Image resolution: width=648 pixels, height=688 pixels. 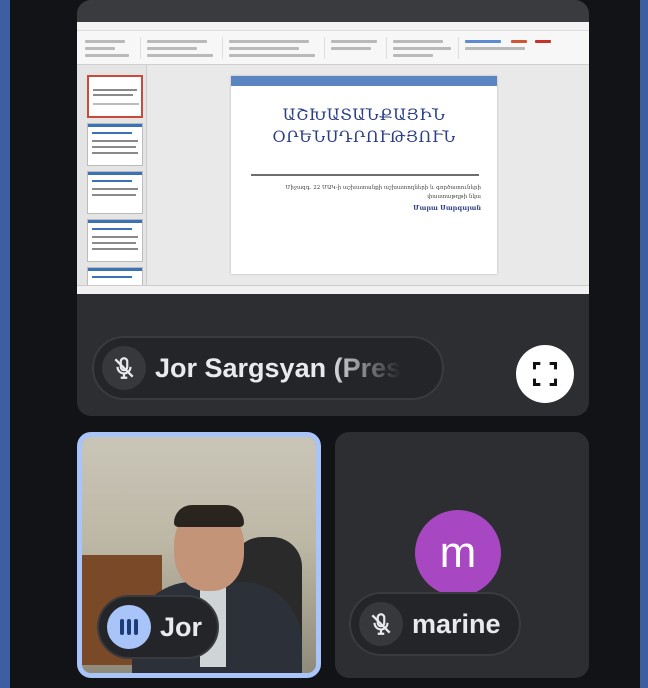 What do you see at coordinates (181, 626) in the screenshot?
I see `participant-name: Jor` at bounding box center [181, 626].